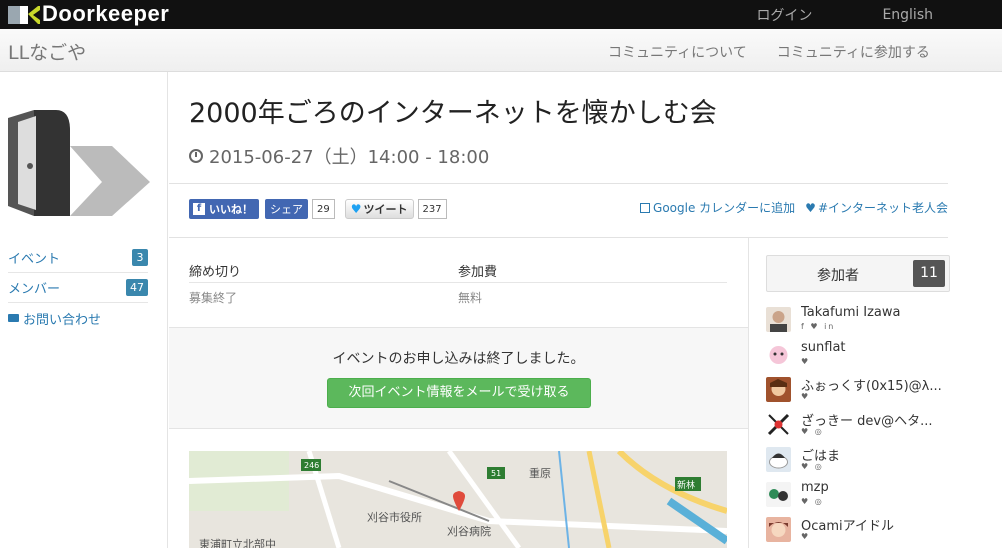 This screenshot has height=548, width=1002. Describe the element at coordinates (724, 208) in the screenshot. I see `google-calendar-label: Google カレンダーに追加` at that location.